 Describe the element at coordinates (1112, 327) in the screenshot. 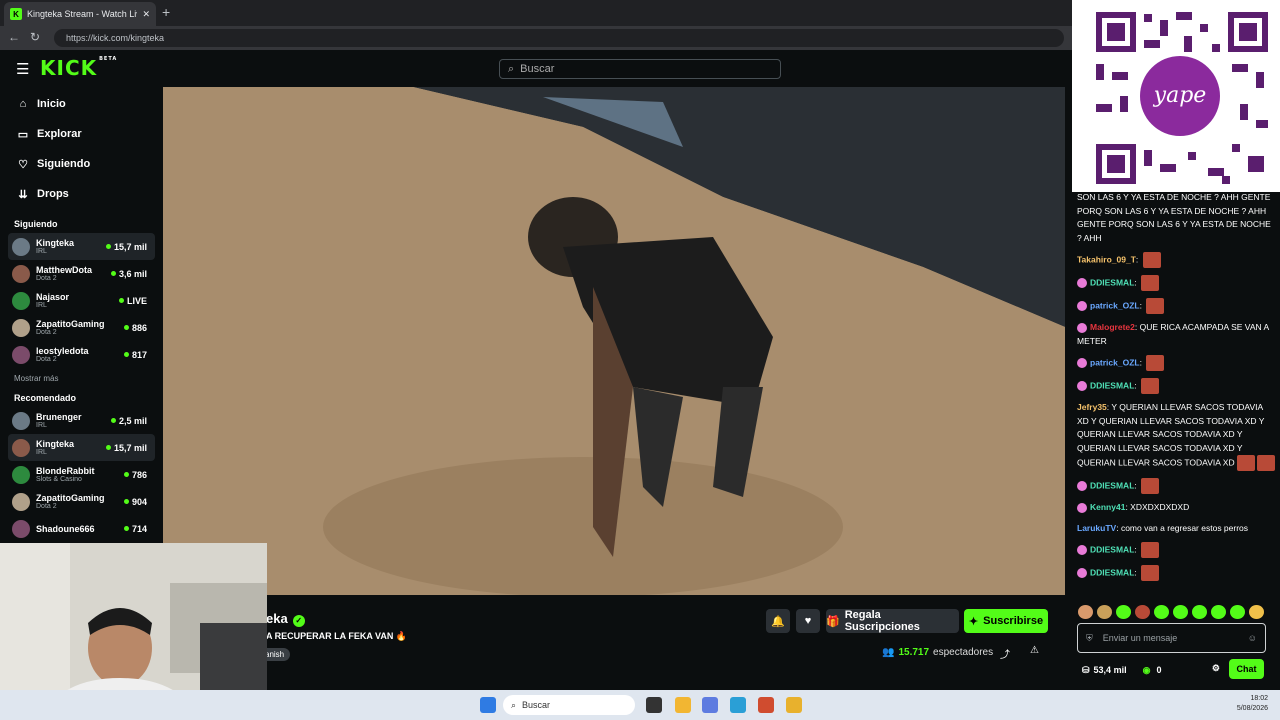

I see `chat-username: Malogrete2` at that location.